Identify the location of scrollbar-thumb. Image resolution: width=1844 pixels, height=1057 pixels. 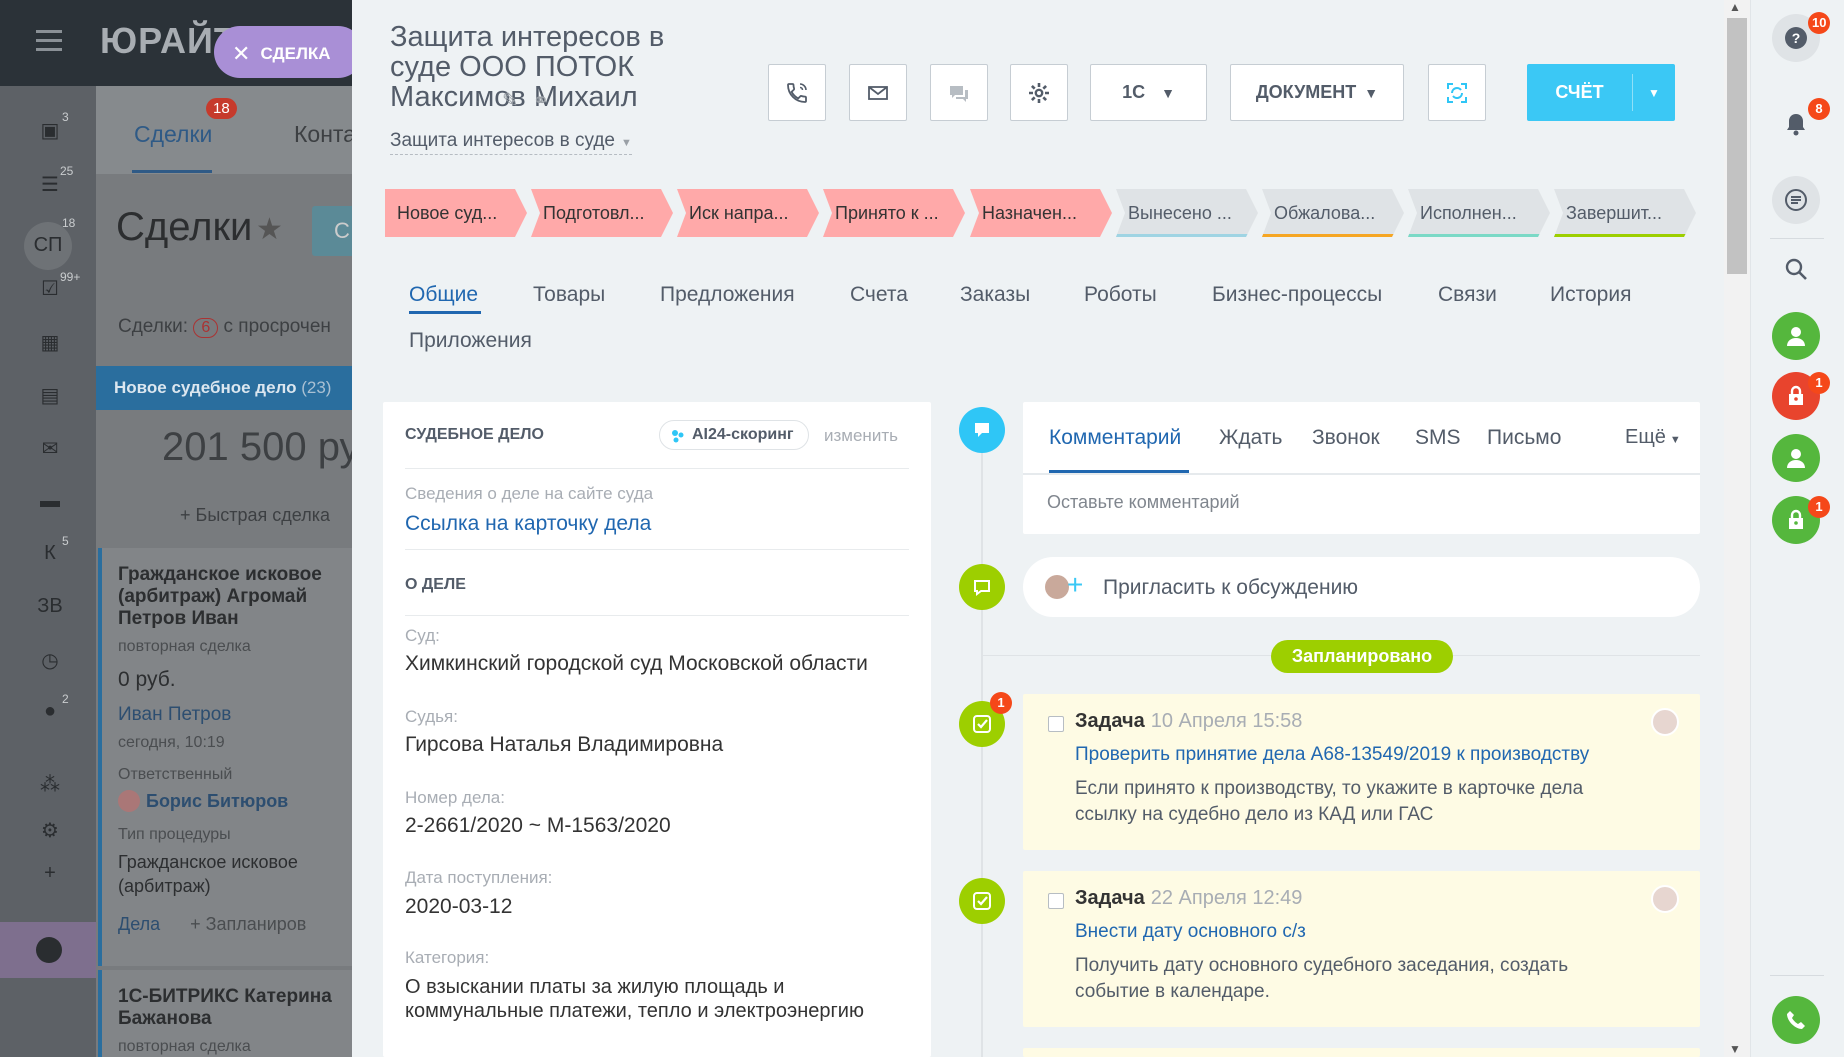
(1737, 146).